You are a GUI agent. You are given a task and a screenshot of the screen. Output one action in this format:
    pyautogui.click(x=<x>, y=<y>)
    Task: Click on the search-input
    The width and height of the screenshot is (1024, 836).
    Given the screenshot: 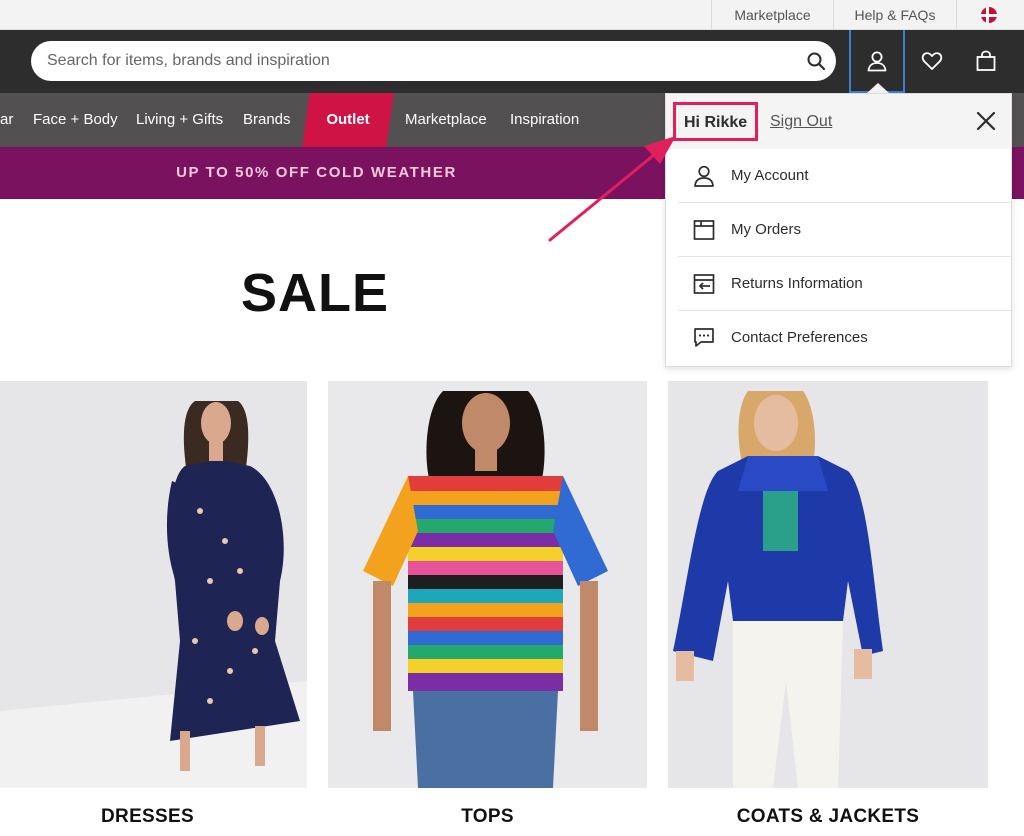 What is the action you would take?
    pyautogui.click(x=417, y=61)
    